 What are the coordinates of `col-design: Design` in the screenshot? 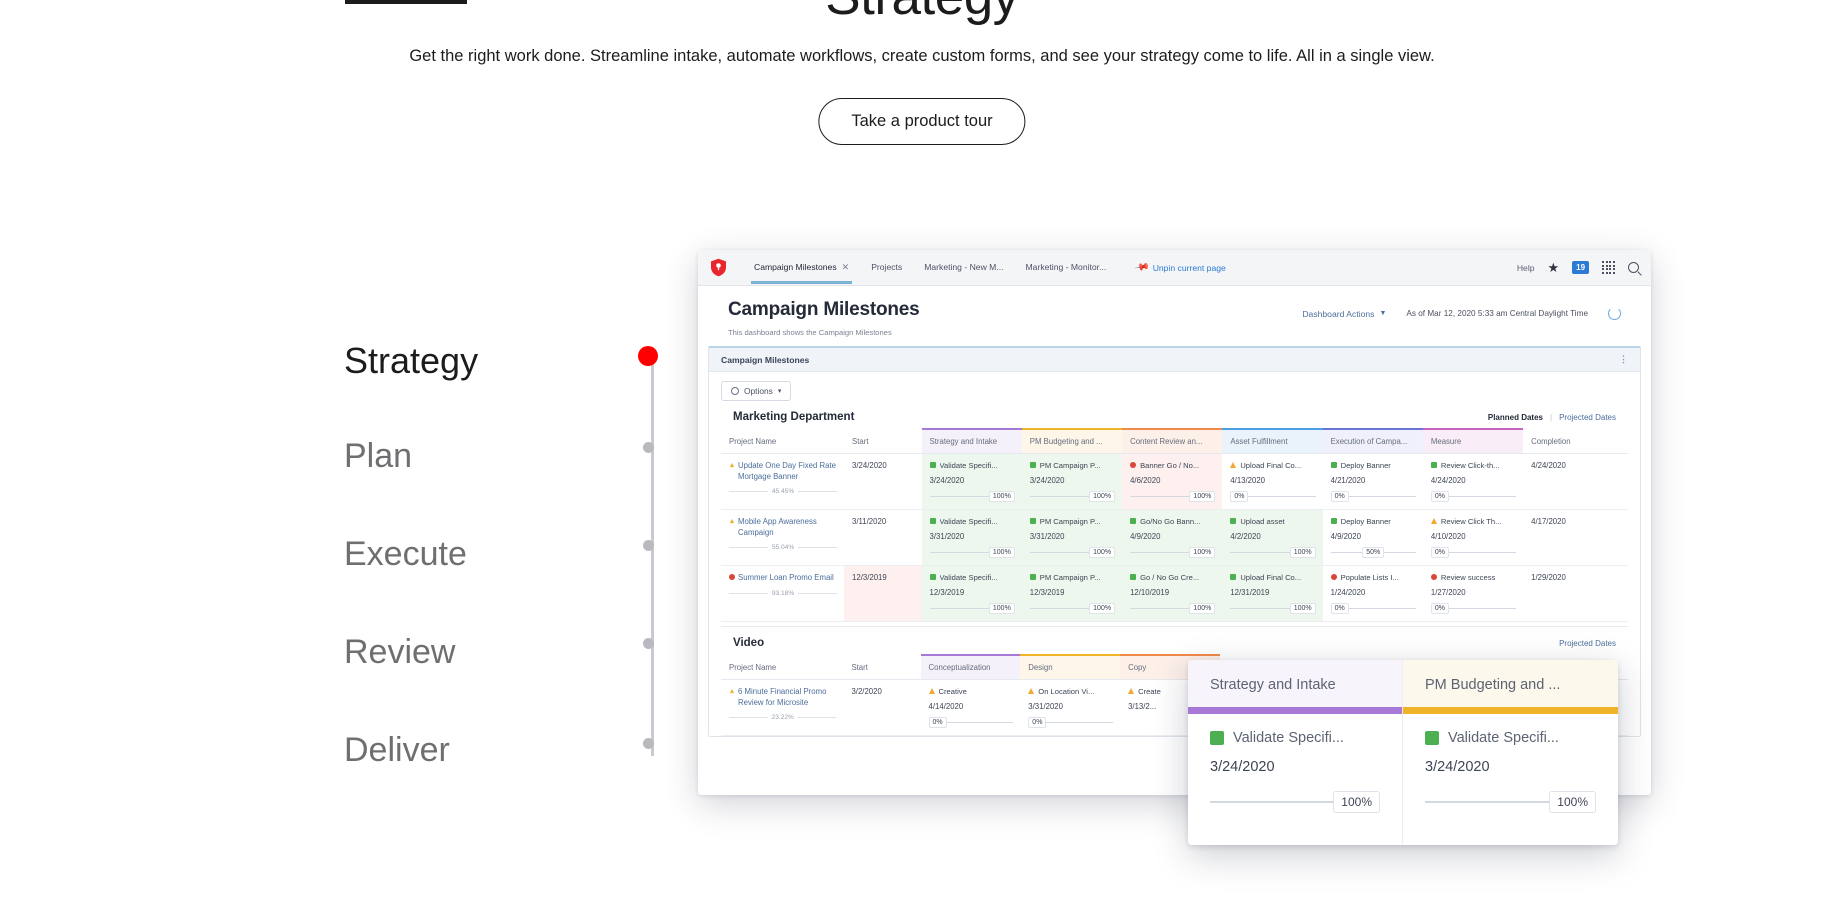 It's located at (1070, 667).